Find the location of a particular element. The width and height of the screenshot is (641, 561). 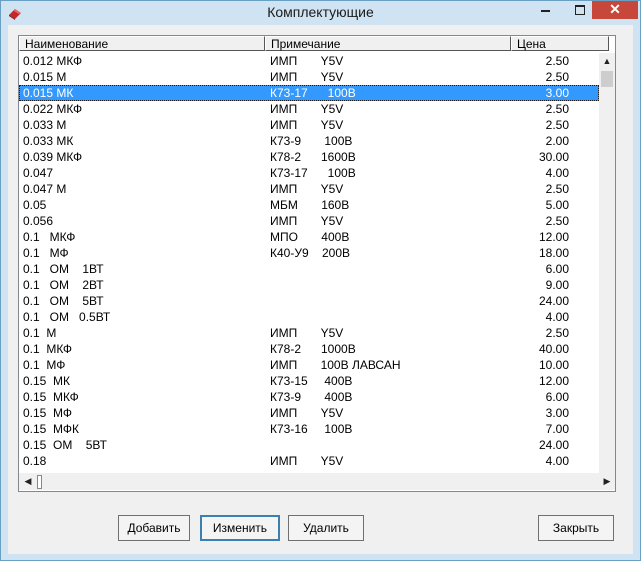

close-window-button: ✕ is located at coordinates (615, 10).